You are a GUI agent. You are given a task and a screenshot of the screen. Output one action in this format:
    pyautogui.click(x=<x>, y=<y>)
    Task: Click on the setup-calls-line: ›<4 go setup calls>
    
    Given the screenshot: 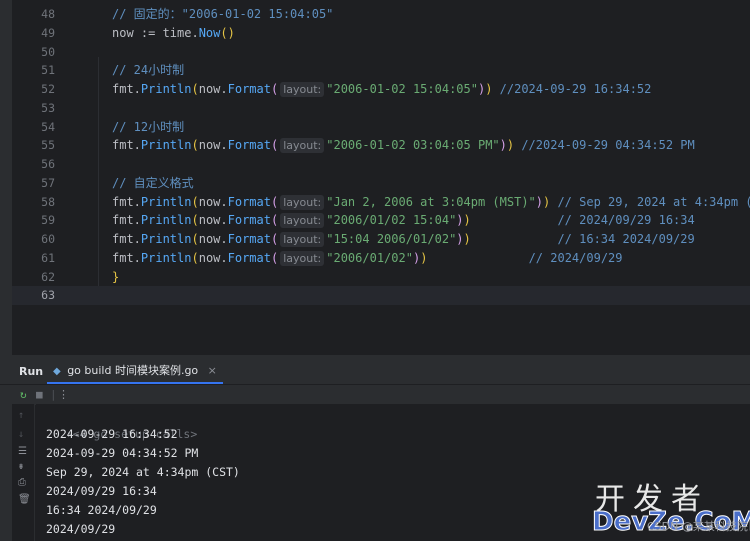 What is the action you would take?
    pyautogui.click(x=118, y=423)
    